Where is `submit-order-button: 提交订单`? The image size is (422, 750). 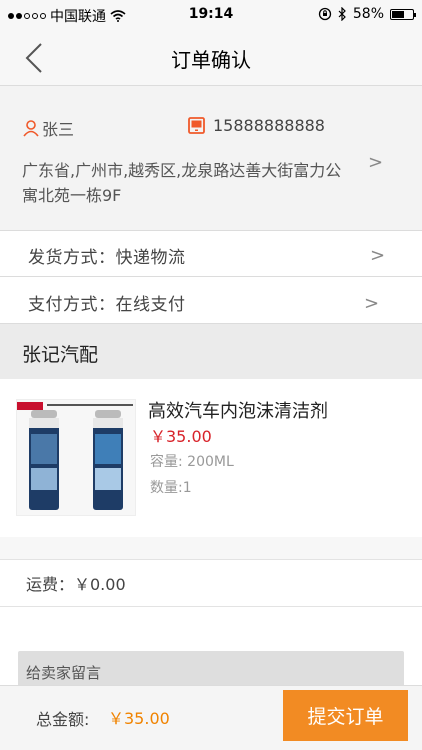 submit-order-button: 提交订单 is located at coordinates (345, 715).